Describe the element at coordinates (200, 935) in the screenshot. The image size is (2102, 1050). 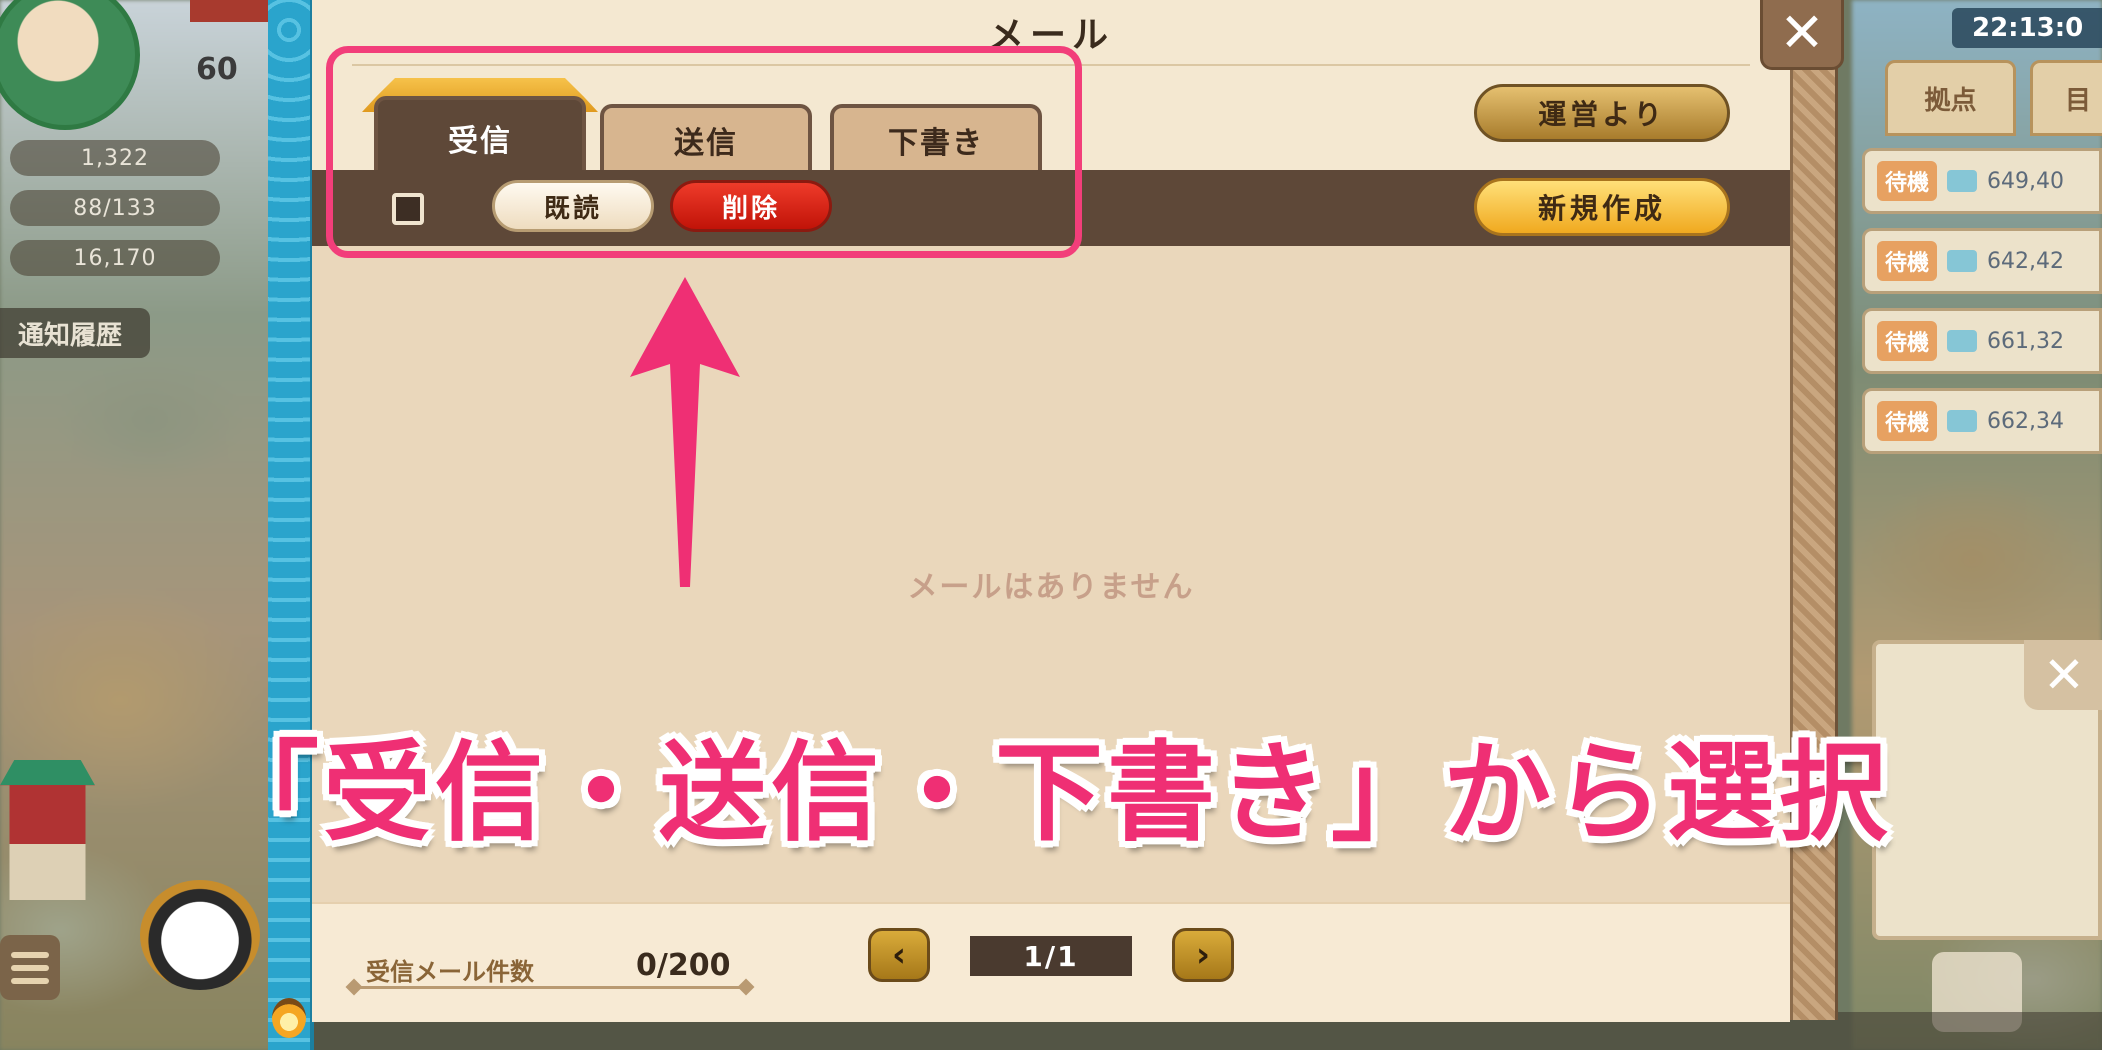
I see `panda-general-icon` at that location.